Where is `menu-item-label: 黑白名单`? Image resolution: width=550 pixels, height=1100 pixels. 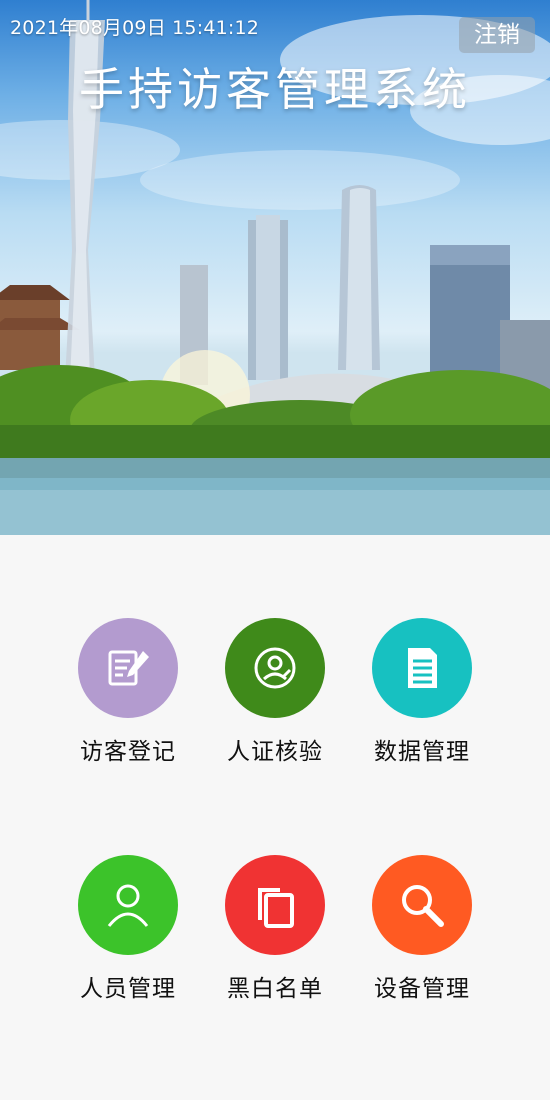
menu-item-label: 黑白名单 is located at coordinates (275, 989).